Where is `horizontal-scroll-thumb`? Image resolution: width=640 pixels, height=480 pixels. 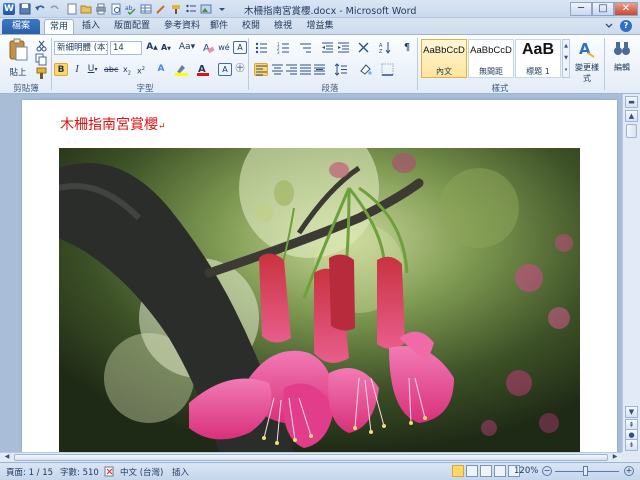 horizontal-scroll-thumb is located at coordinates (311, 457).